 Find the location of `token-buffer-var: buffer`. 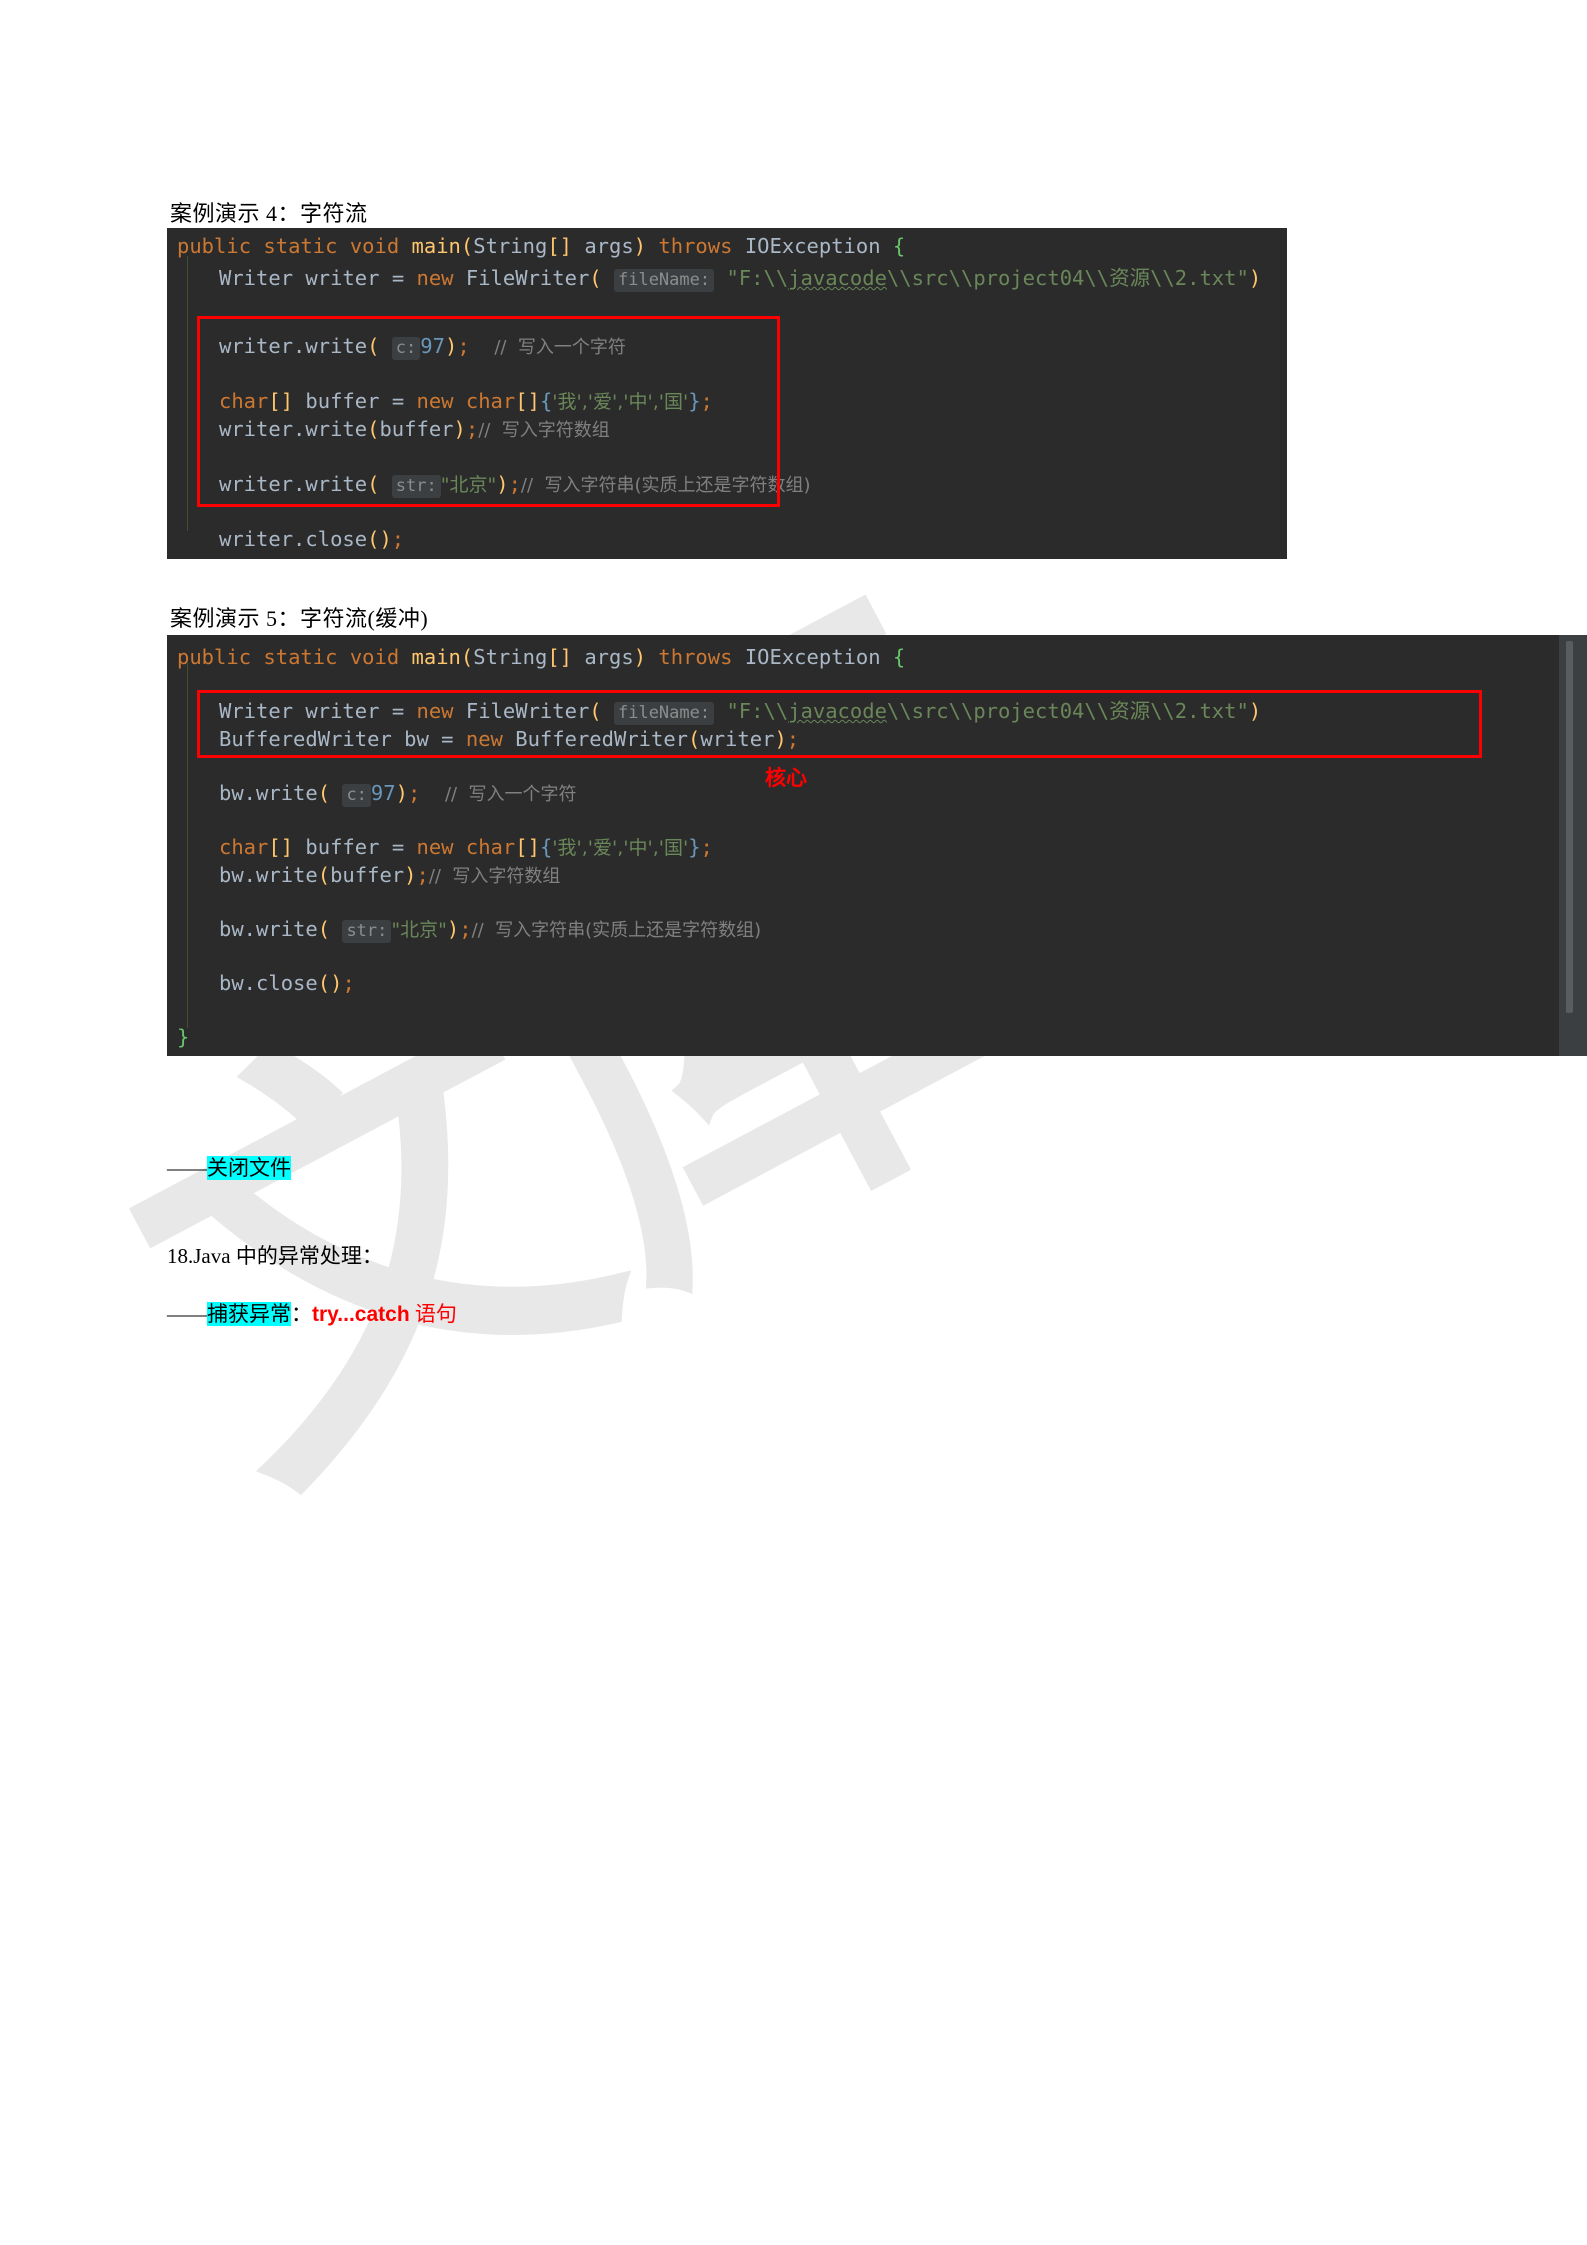

token-buffer-var: buffer is located at coordinates (342, 847).